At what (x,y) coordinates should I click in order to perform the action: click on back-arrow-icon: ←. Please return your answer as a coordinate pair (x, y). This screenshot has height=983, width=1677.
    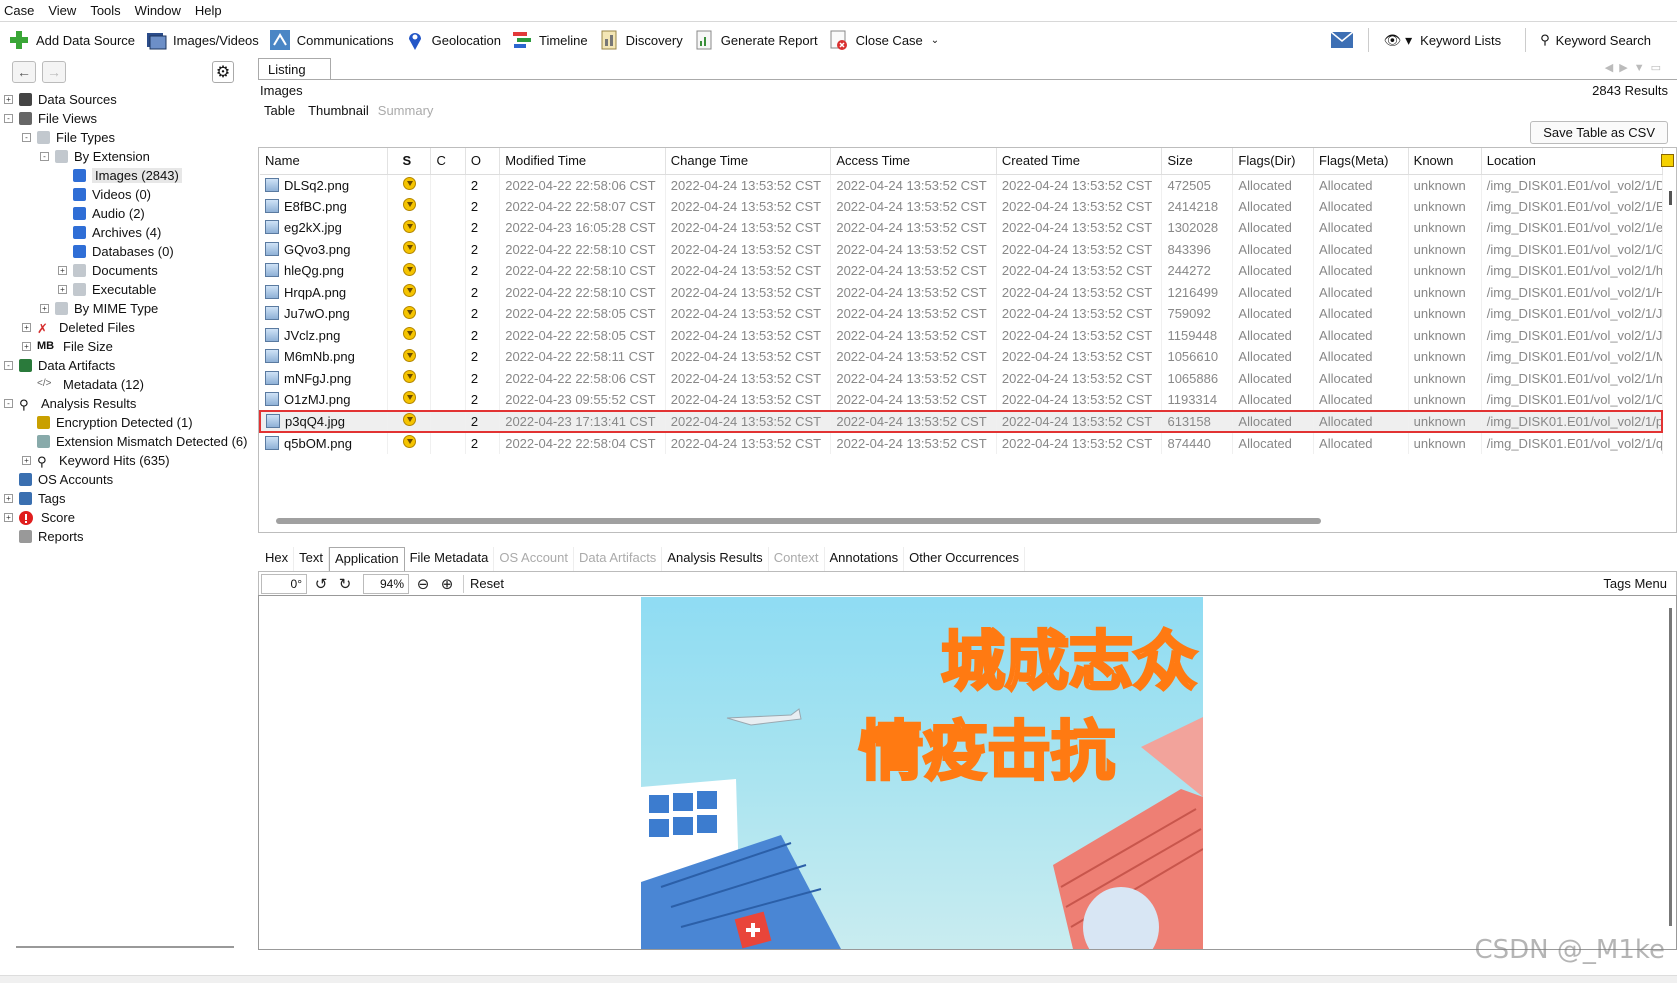
    Looking at the image, I should click on (24, 72).